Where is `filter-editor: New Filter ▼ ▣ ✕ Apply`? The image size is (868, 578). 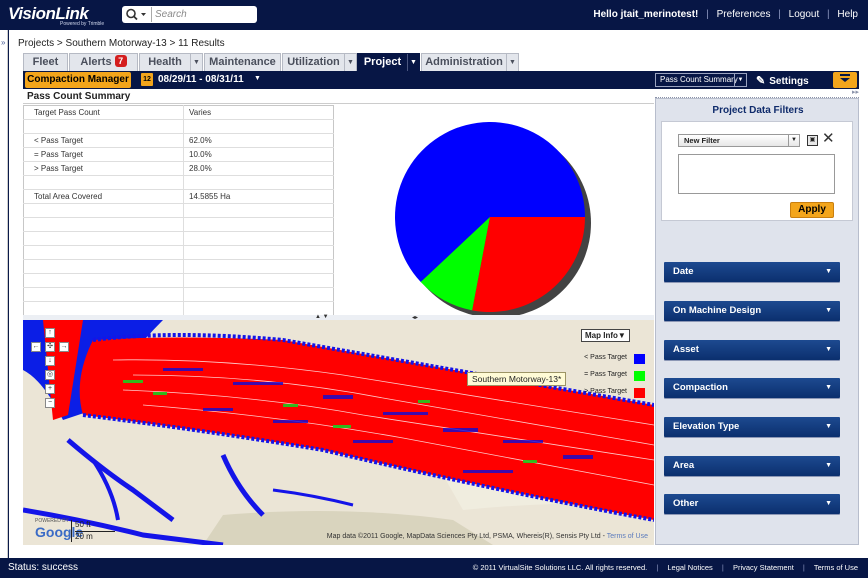 filter-editor: New Filter ▼ ▣ ✕ Apply is located at coordinates (757, 171).